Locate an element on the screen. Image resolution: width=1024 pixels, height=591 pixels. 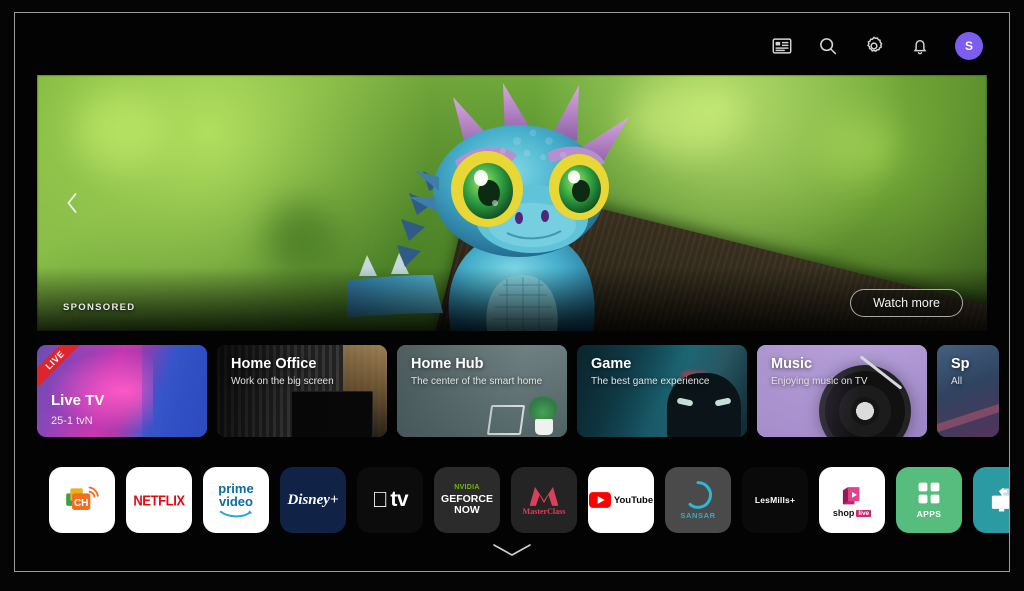
scroll-down-chevron-icon is located at coordinates (512, 550).